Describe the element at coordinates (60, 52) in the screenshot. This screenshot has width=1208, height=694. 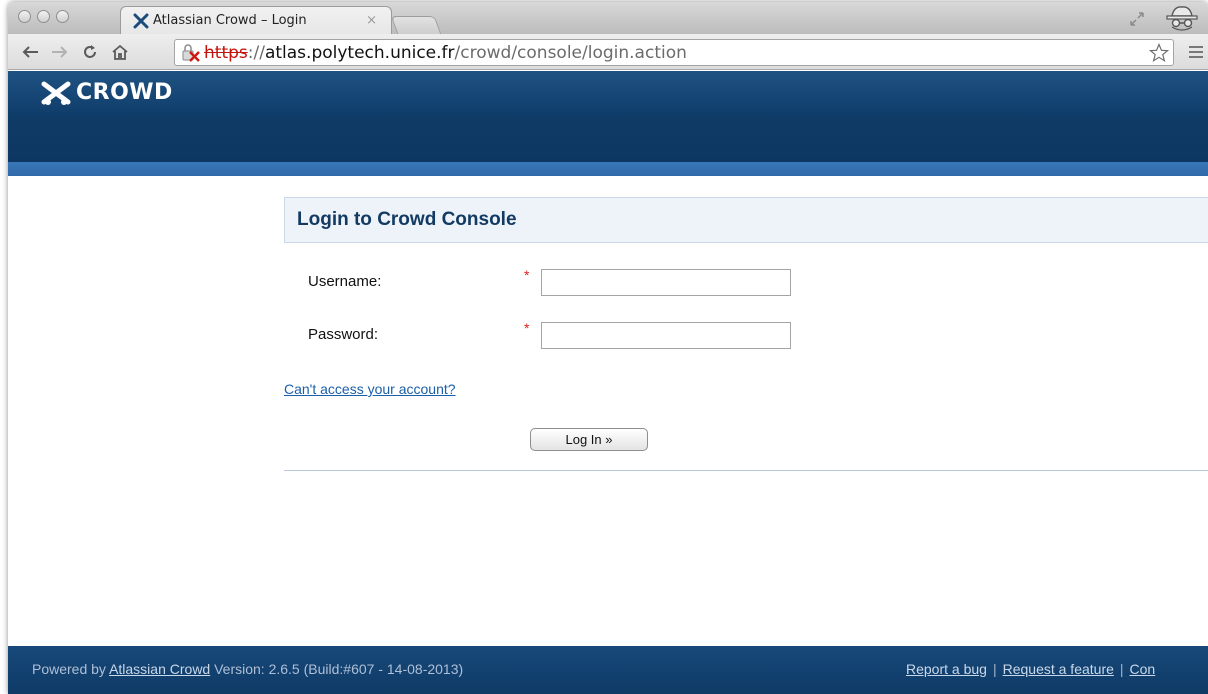
I see `forward-icon` at that location.